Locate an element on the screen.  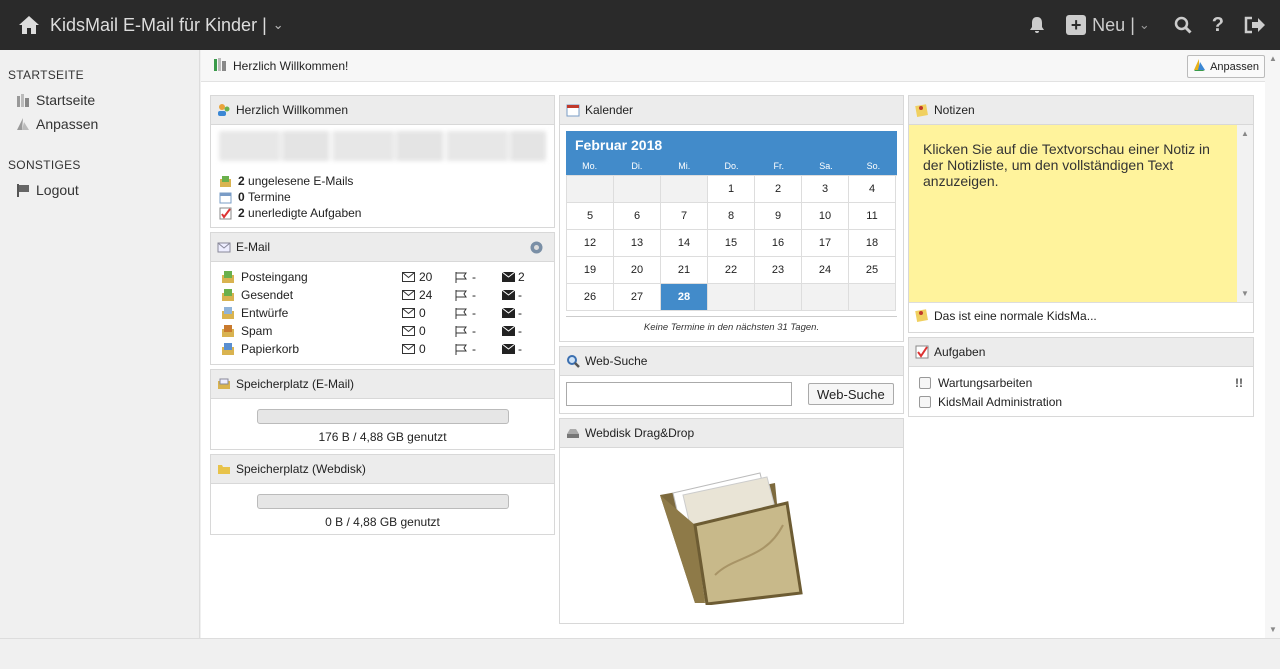
calendar-day: 9 is located at coordinates (778, 216).